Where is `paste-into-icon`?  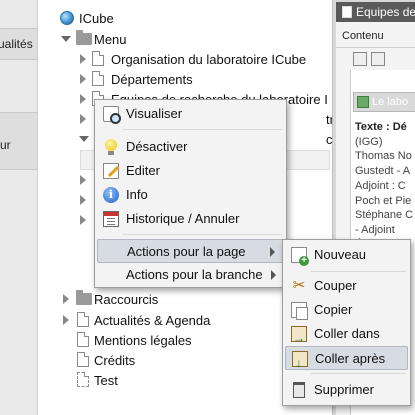 paste-into-icon is located at coordinates (299, 338).